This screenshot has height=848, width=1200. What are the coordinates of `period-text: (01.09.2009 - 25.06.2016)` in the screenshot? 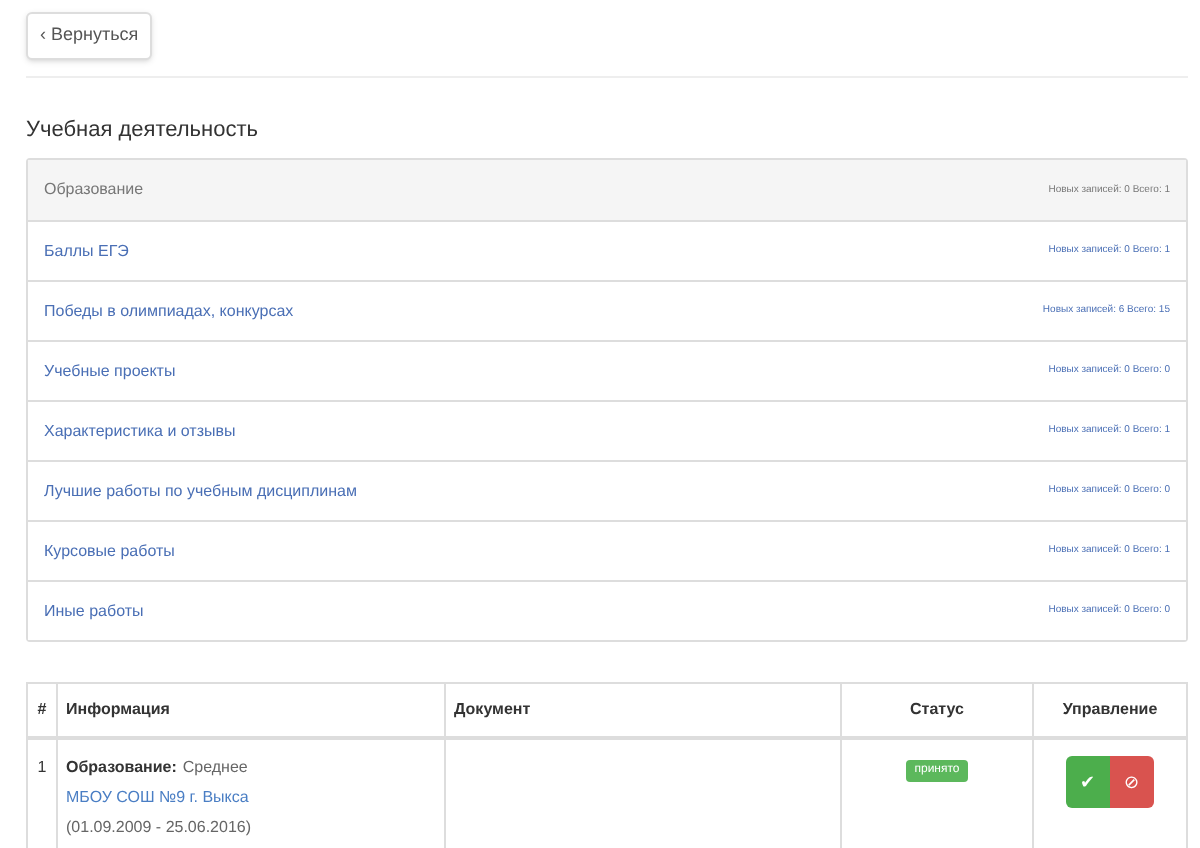 It's located at (160, 828).